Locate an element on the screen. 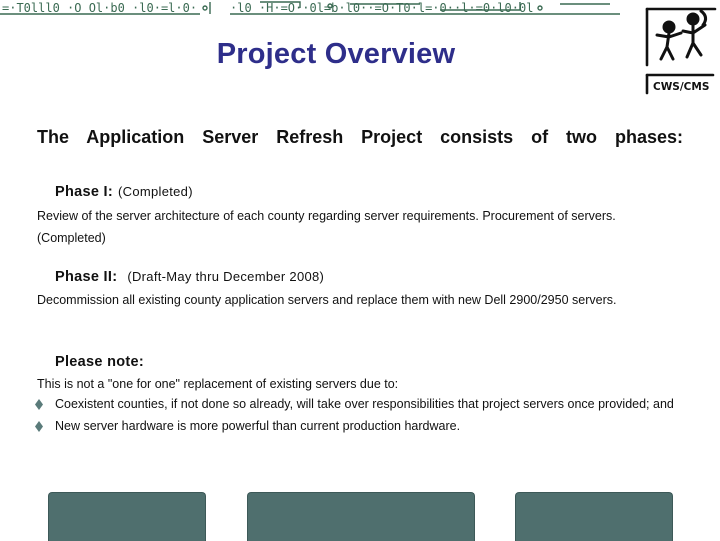  phase2-label: Phase II: is located at coordinates (86, 277).